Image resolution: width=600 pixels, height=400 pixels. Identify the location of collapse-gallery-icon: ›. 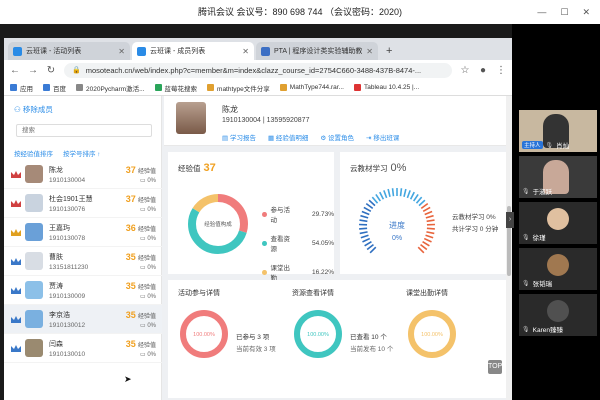
(510, 220).